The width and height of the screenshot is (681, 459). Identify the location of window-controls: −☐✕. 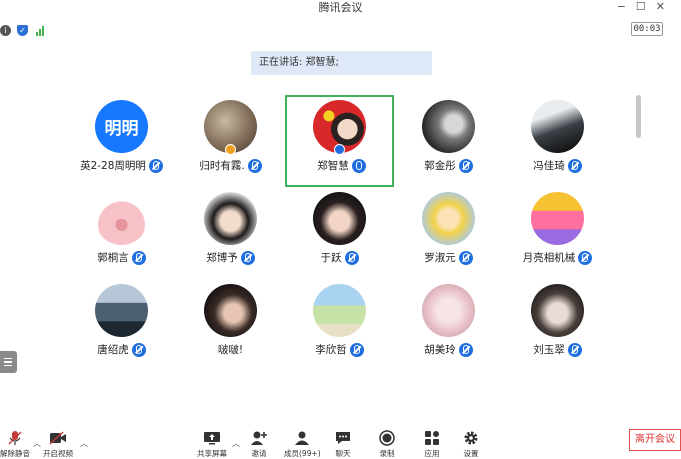
(646, 6).